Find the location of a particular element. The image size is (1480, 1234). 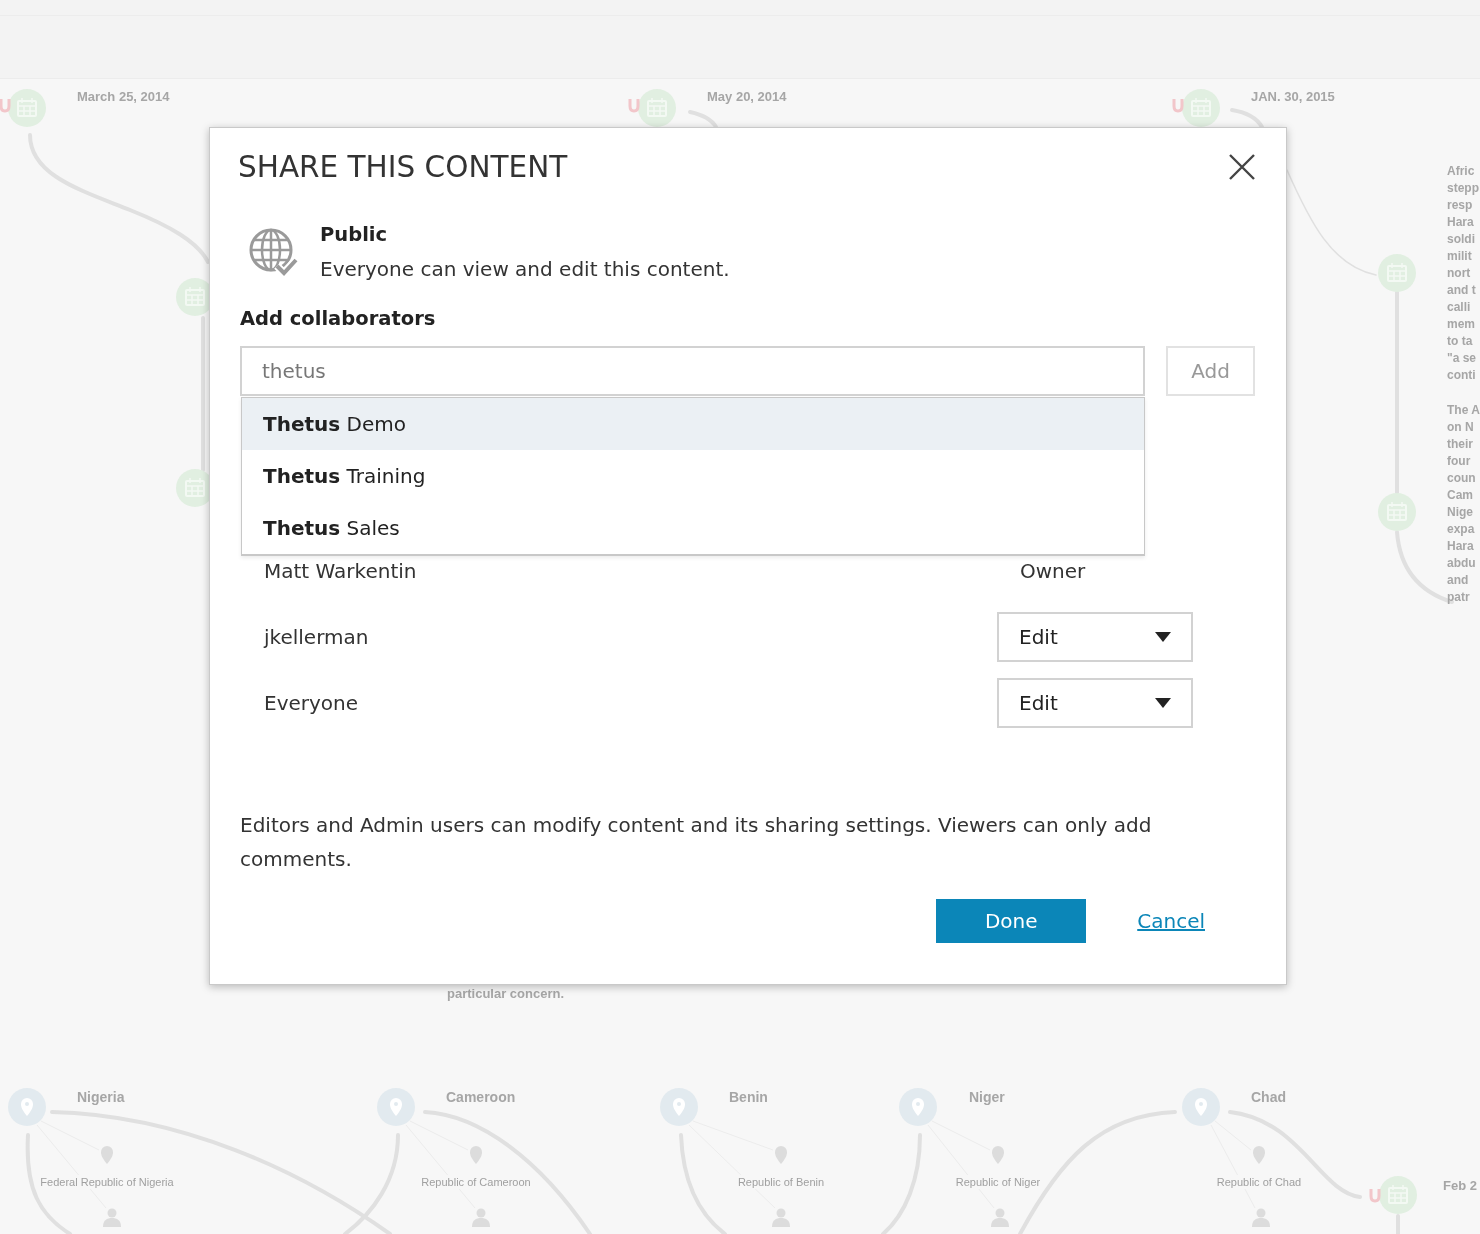

close-icon is located at coordinates (1242, 167).